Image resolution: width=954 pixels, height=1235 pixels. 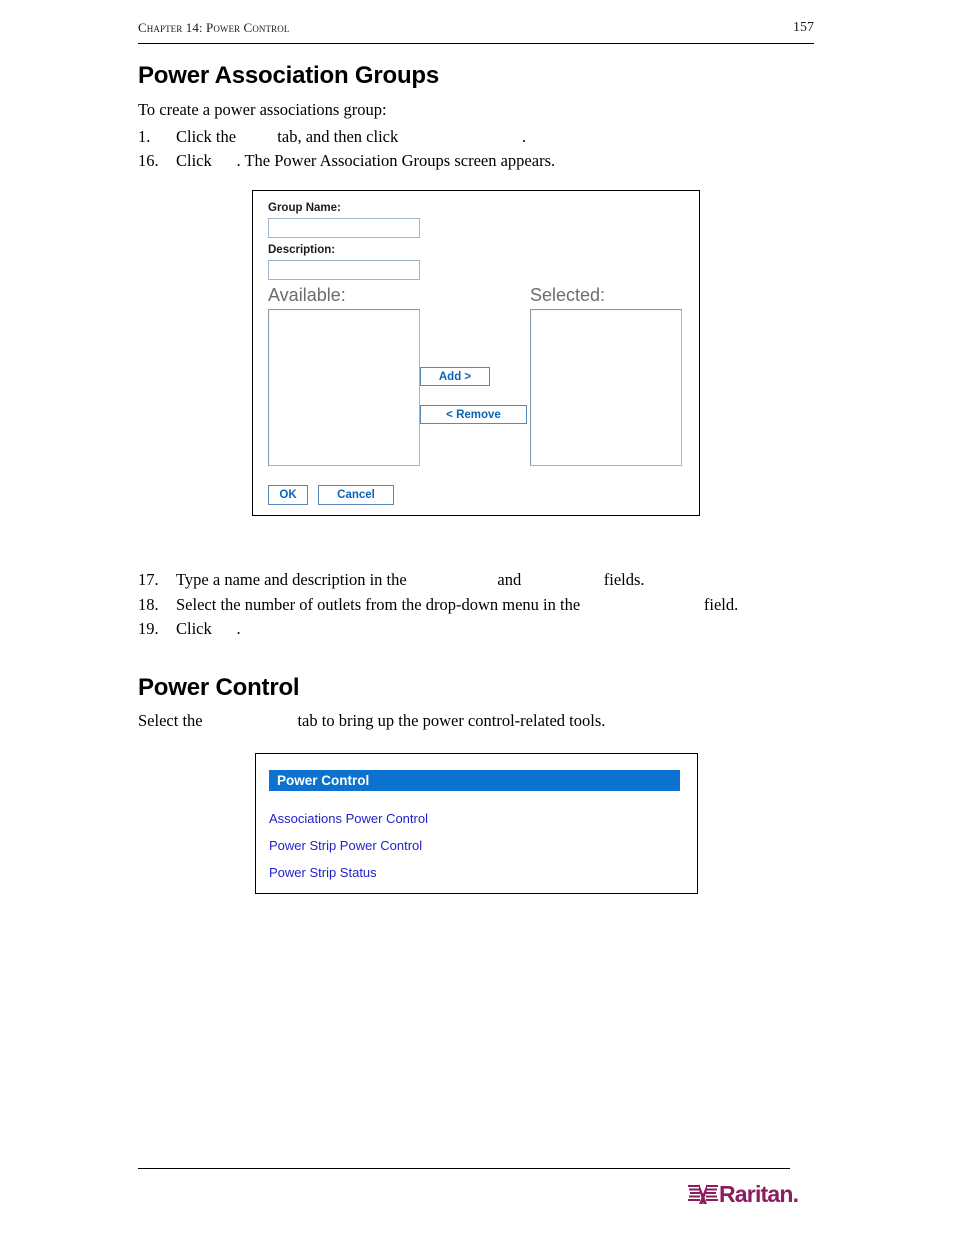 I want to click on running-header: Chapter 14: Power Control 157, so click(x=476, y=32).